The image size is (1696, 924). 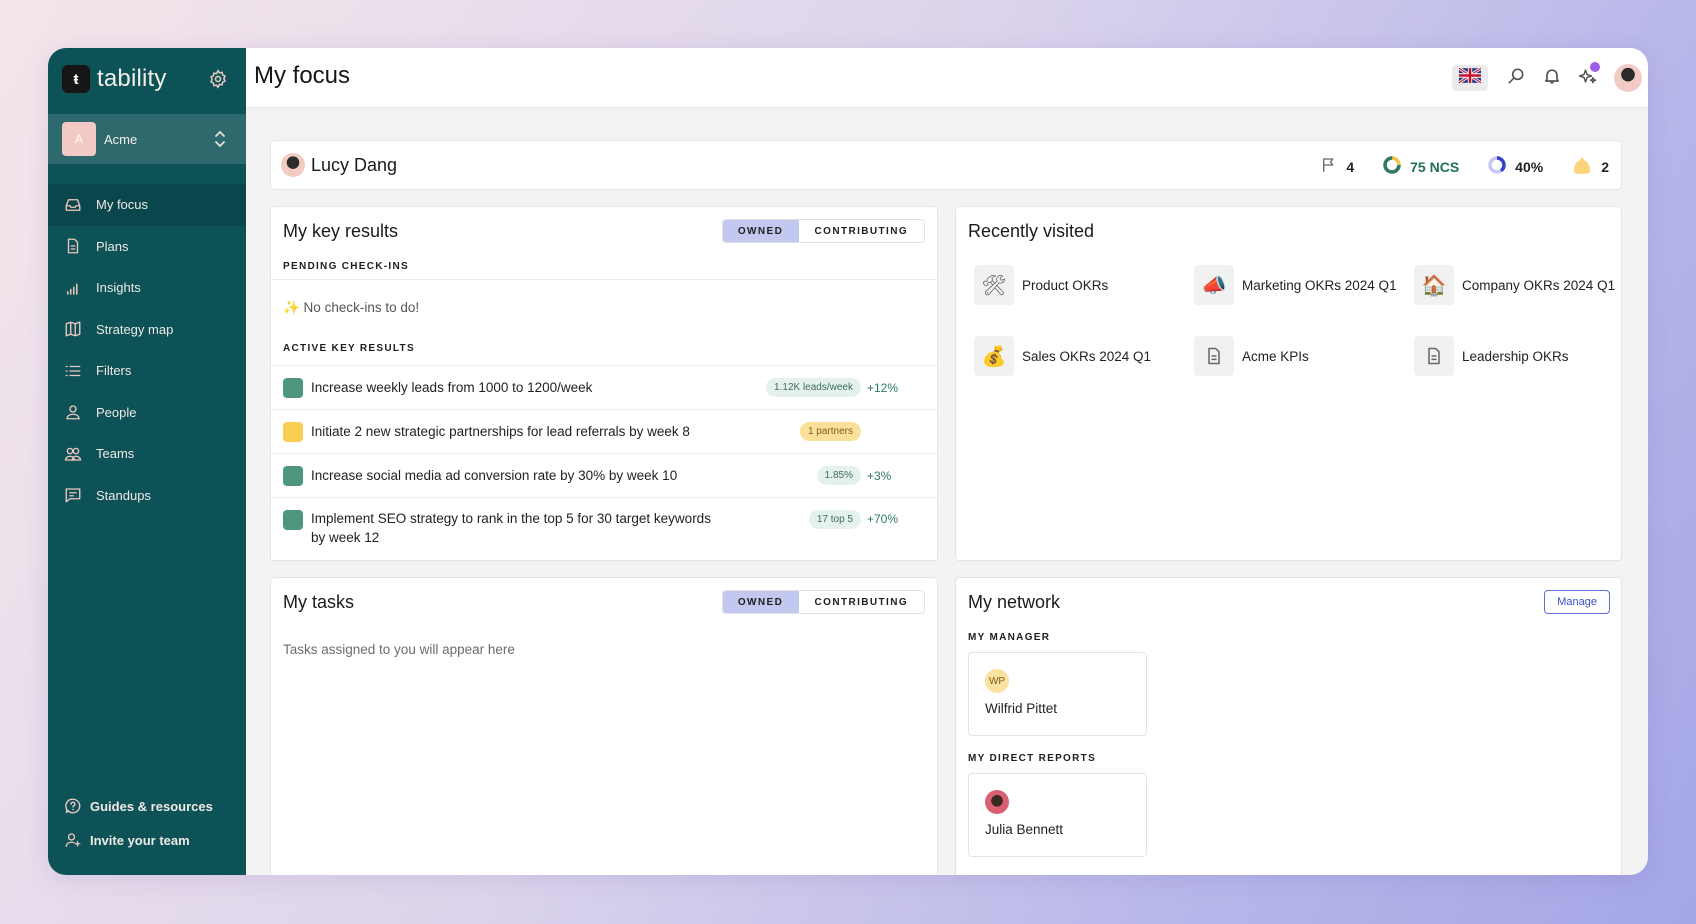 What do you see at coordinates (1595, 67) in the screenshot?
I see `notification-dot` at bounding box center [1595, 67].